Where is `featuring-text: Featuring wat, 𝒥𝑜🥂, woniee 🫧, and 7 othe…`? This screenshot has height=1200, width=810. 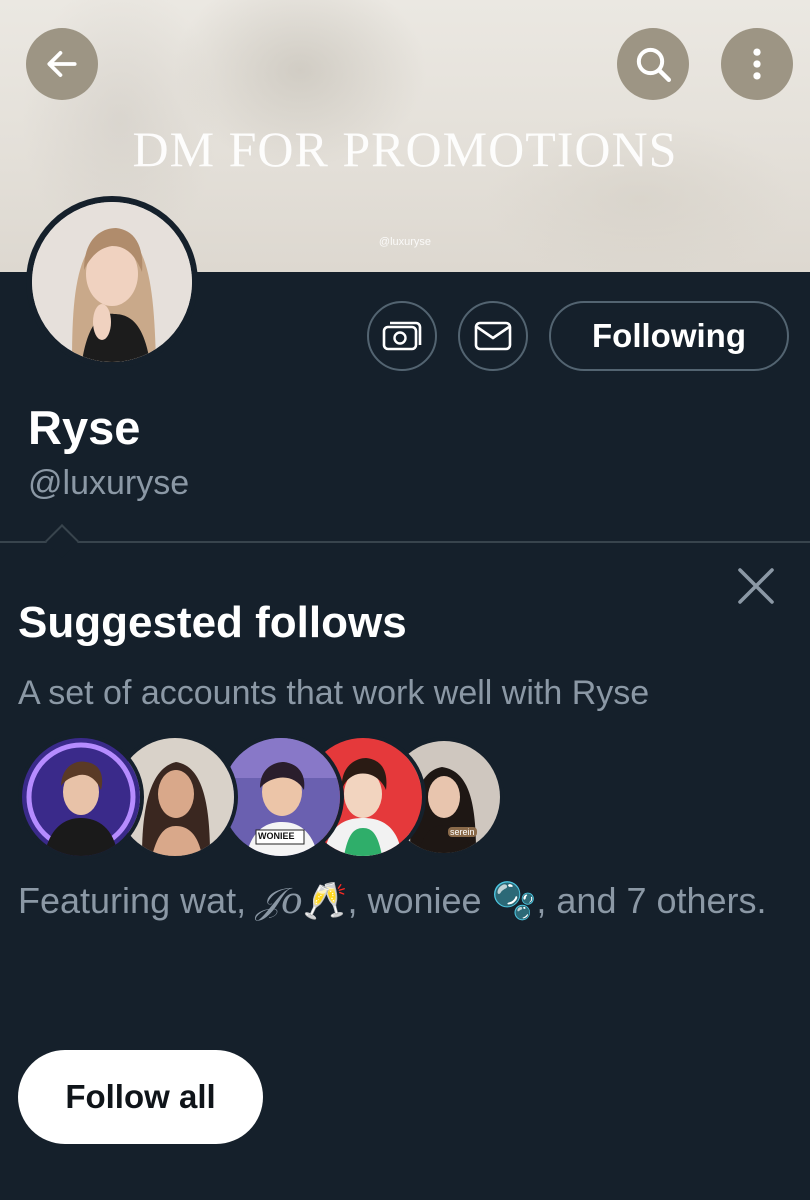 featuring-text: Featuring wat, 𝒥𝑜🥂, woniee 🫧, and 7 othe… is located at coordinates (398, 901).